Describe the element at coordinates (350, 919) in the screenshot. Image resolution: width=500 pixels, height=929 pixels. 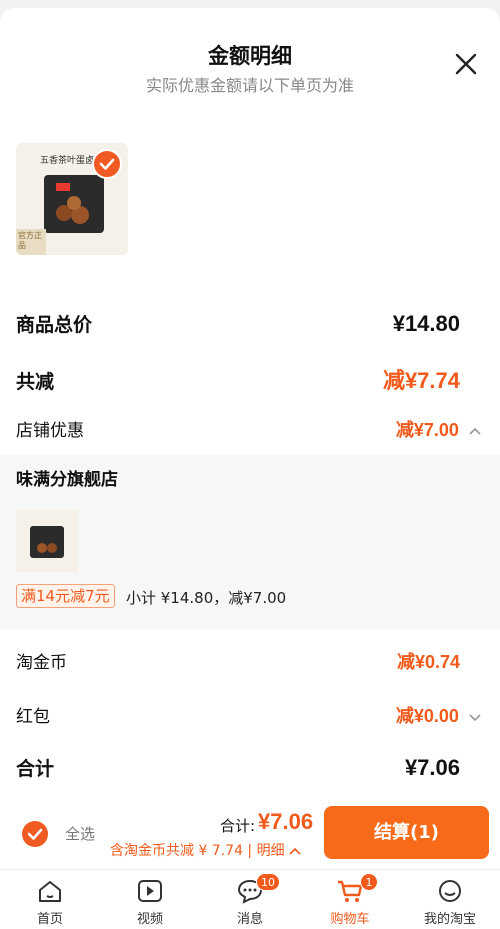
I see `tab-cart-label: 购物车` at that location.